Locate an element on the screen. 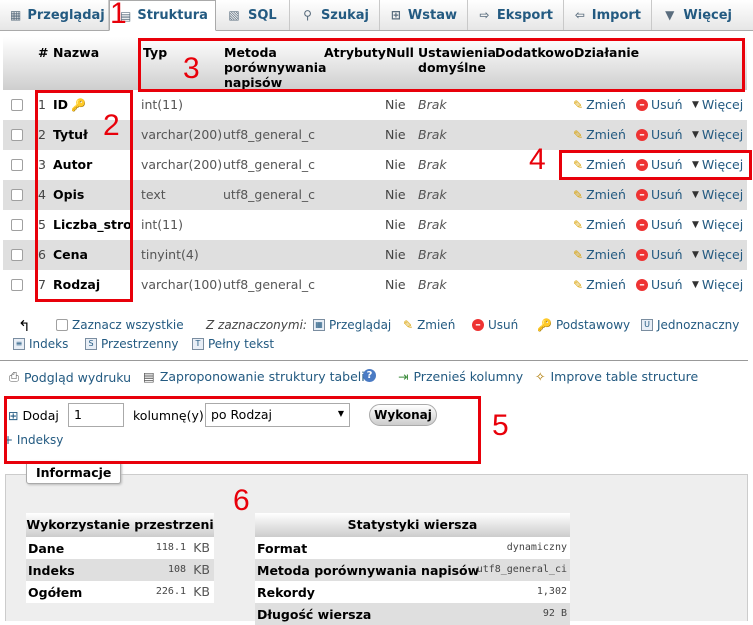 Image resolution: width=753 pixels, height=625 pixels. tab-more: ▼ Więcej is located at coordinates (697, 15).